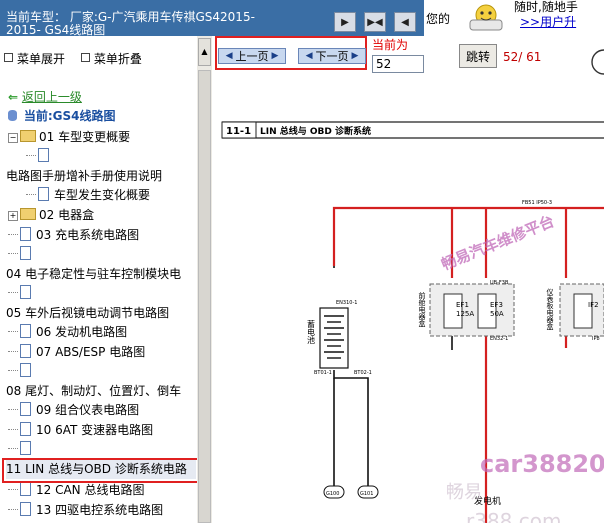  What do you see at coordinates (238, 131) in the screenshot?
I see `section-number: 11-1` at bounding box center [238, 131].